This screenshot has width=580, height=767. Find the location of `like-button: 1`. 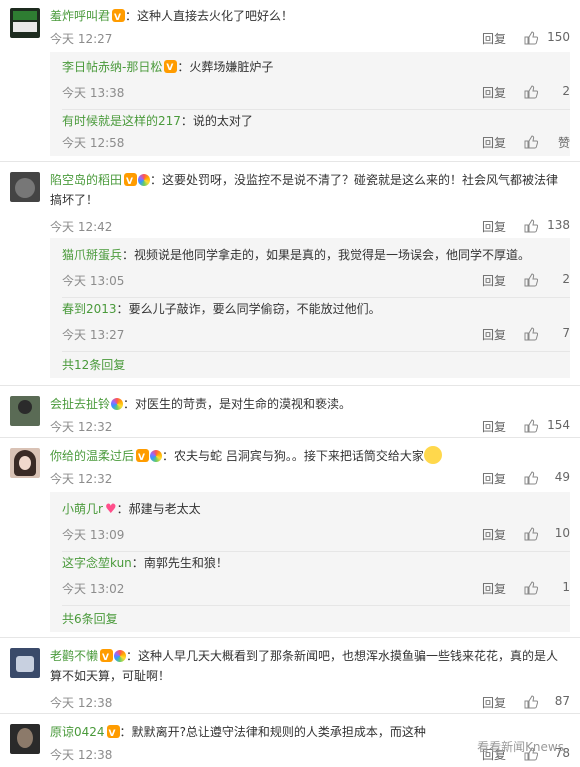

like-button: 1 is located at coordinates (547, 587).